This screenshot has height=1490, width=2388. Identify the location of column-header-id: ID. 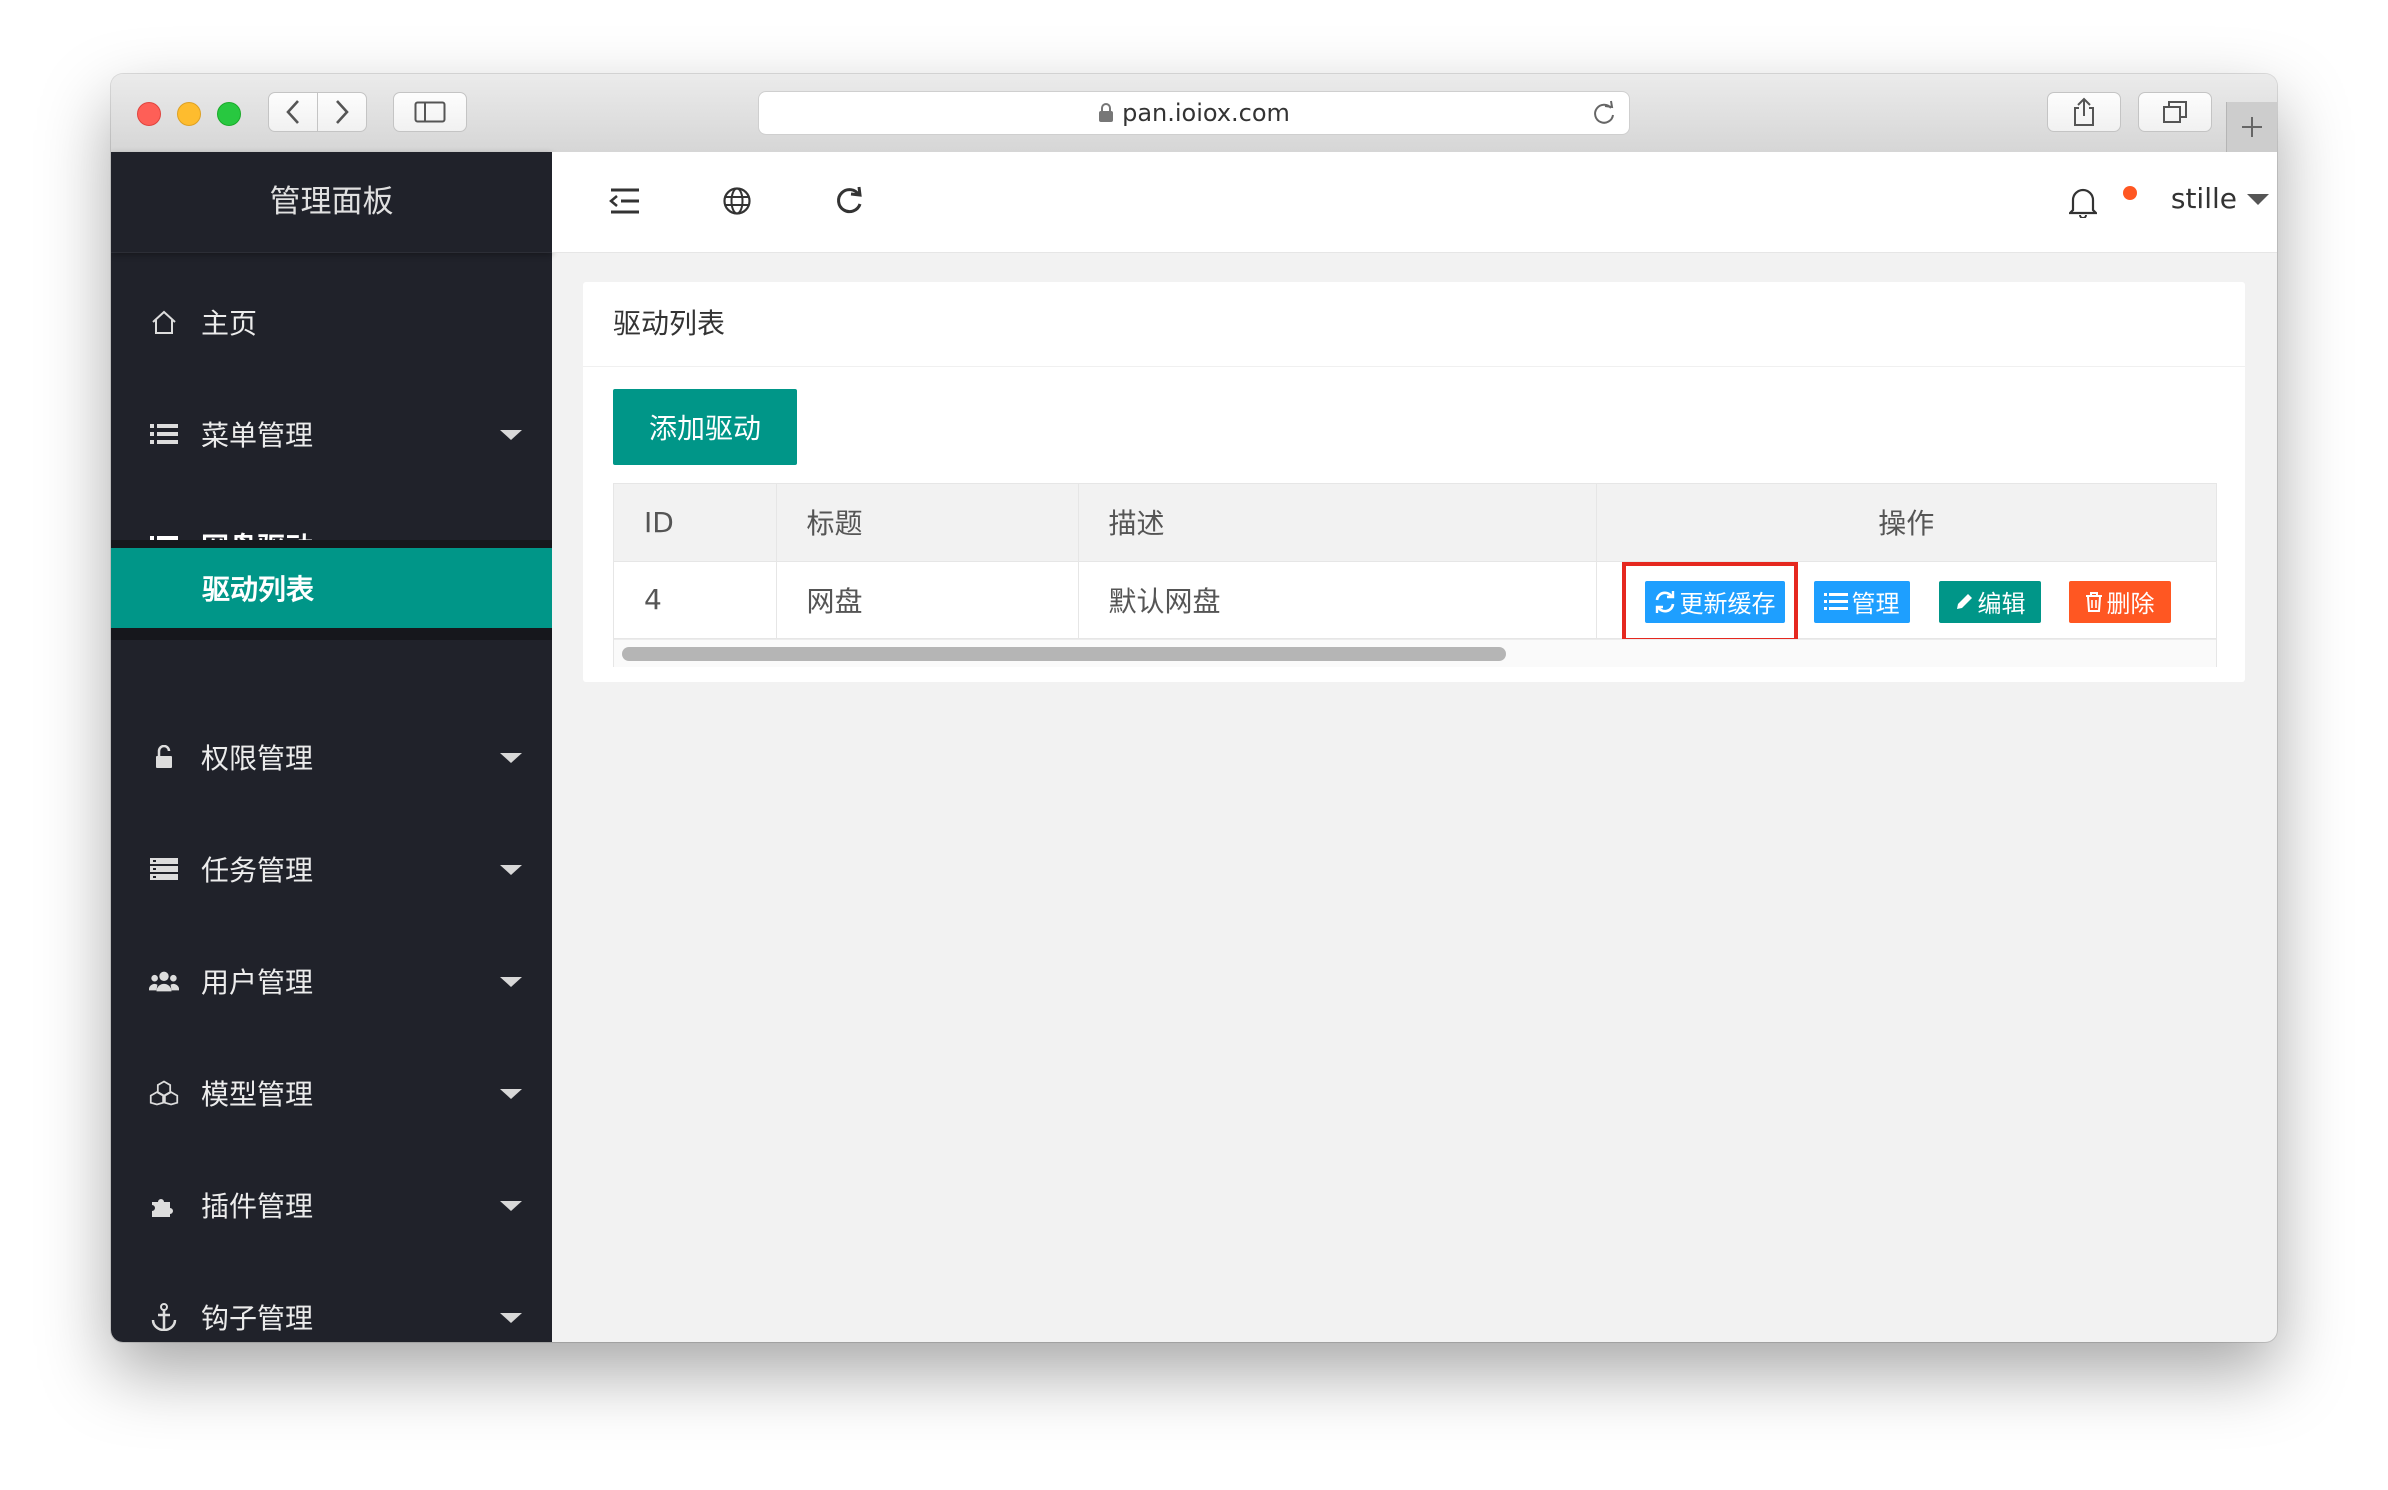
(695, 523).